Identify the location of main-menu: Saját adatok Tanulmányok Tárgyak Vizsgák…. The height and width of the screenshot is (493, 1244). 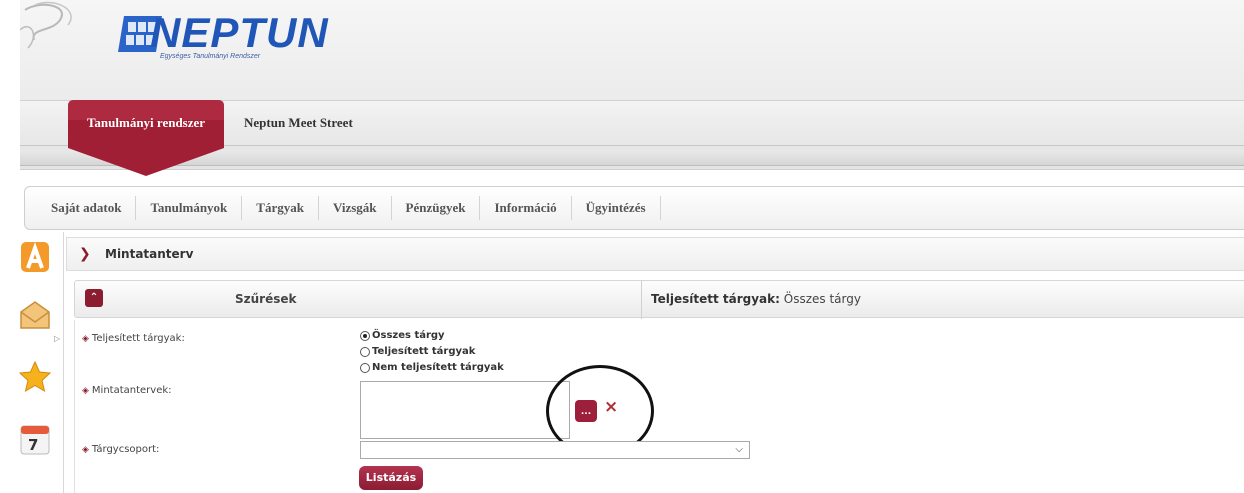
(634, 208).